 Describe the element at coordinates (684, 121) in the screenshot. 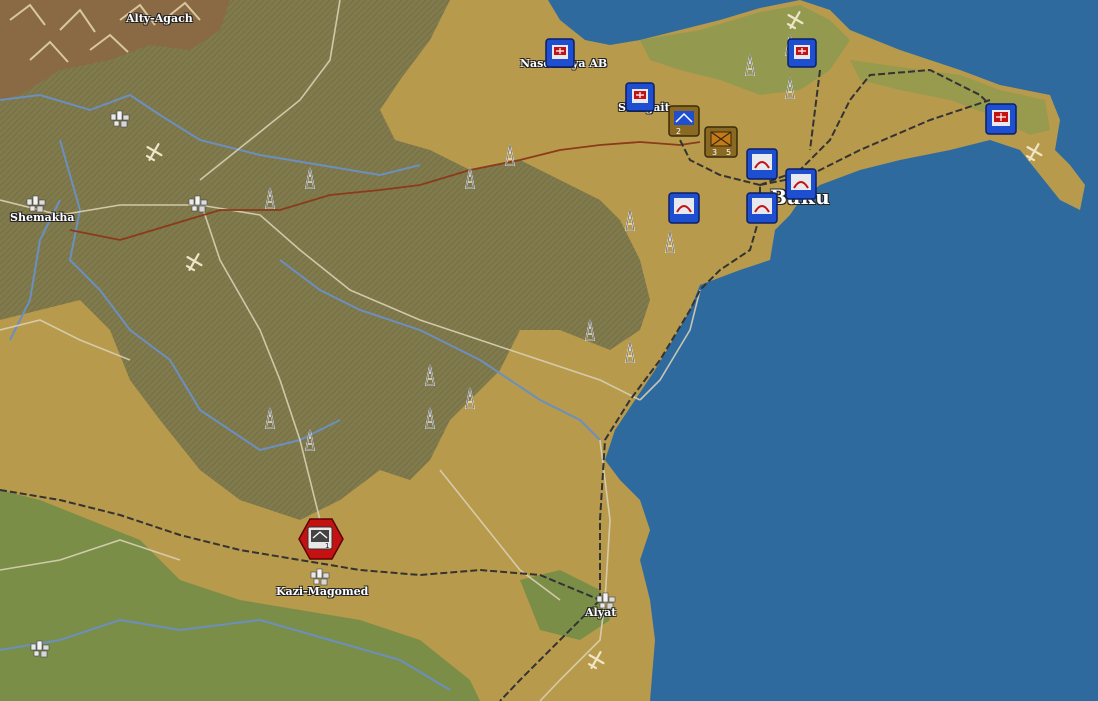

I see `unit-rail-hq: 2` at that location.